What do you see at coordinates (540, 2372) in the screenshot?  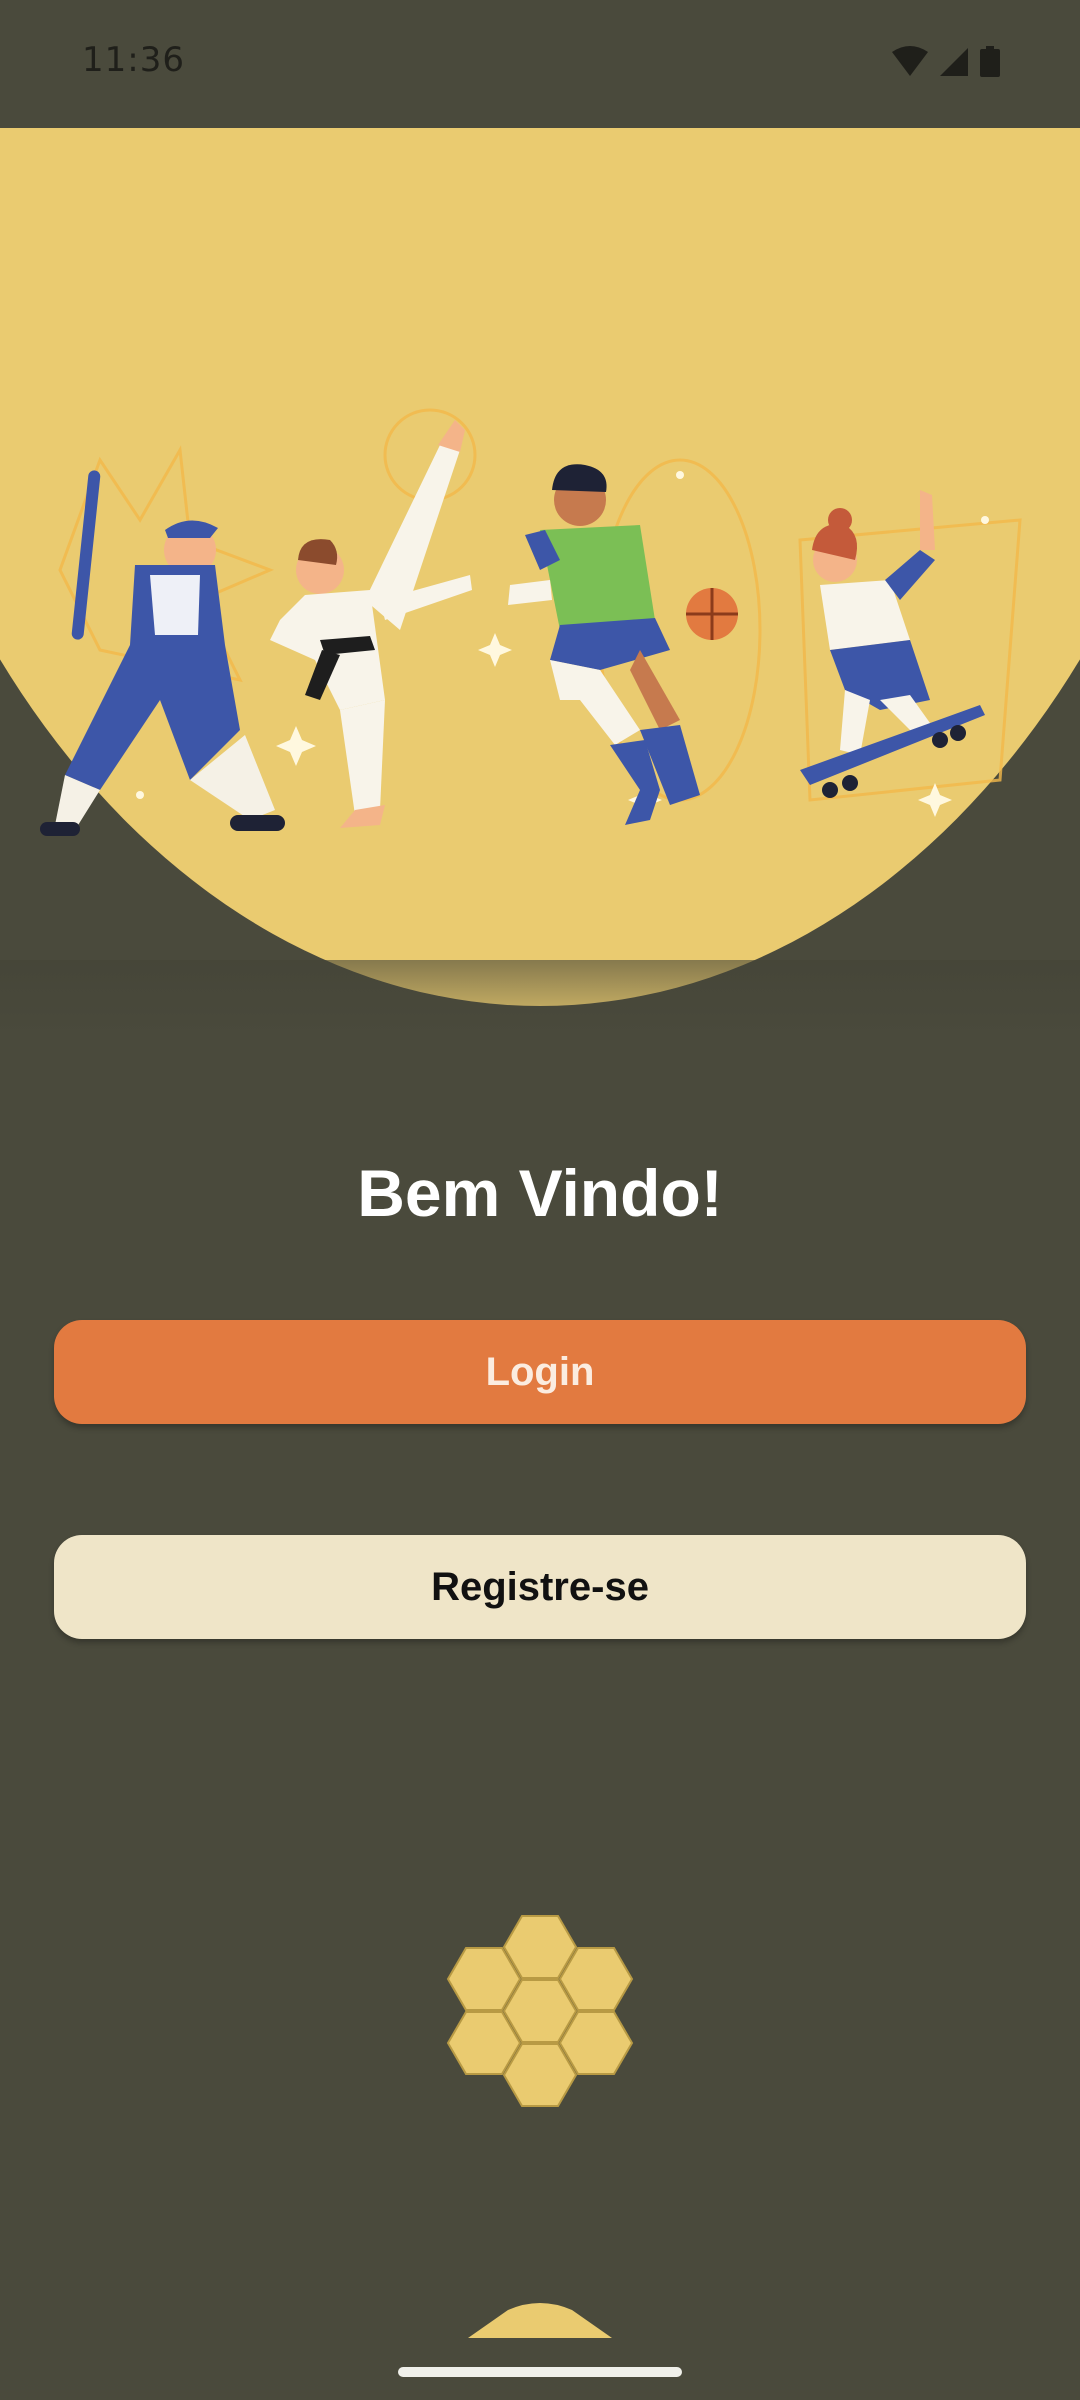 I see `home-indicator` at bounding box center [540, 2372].